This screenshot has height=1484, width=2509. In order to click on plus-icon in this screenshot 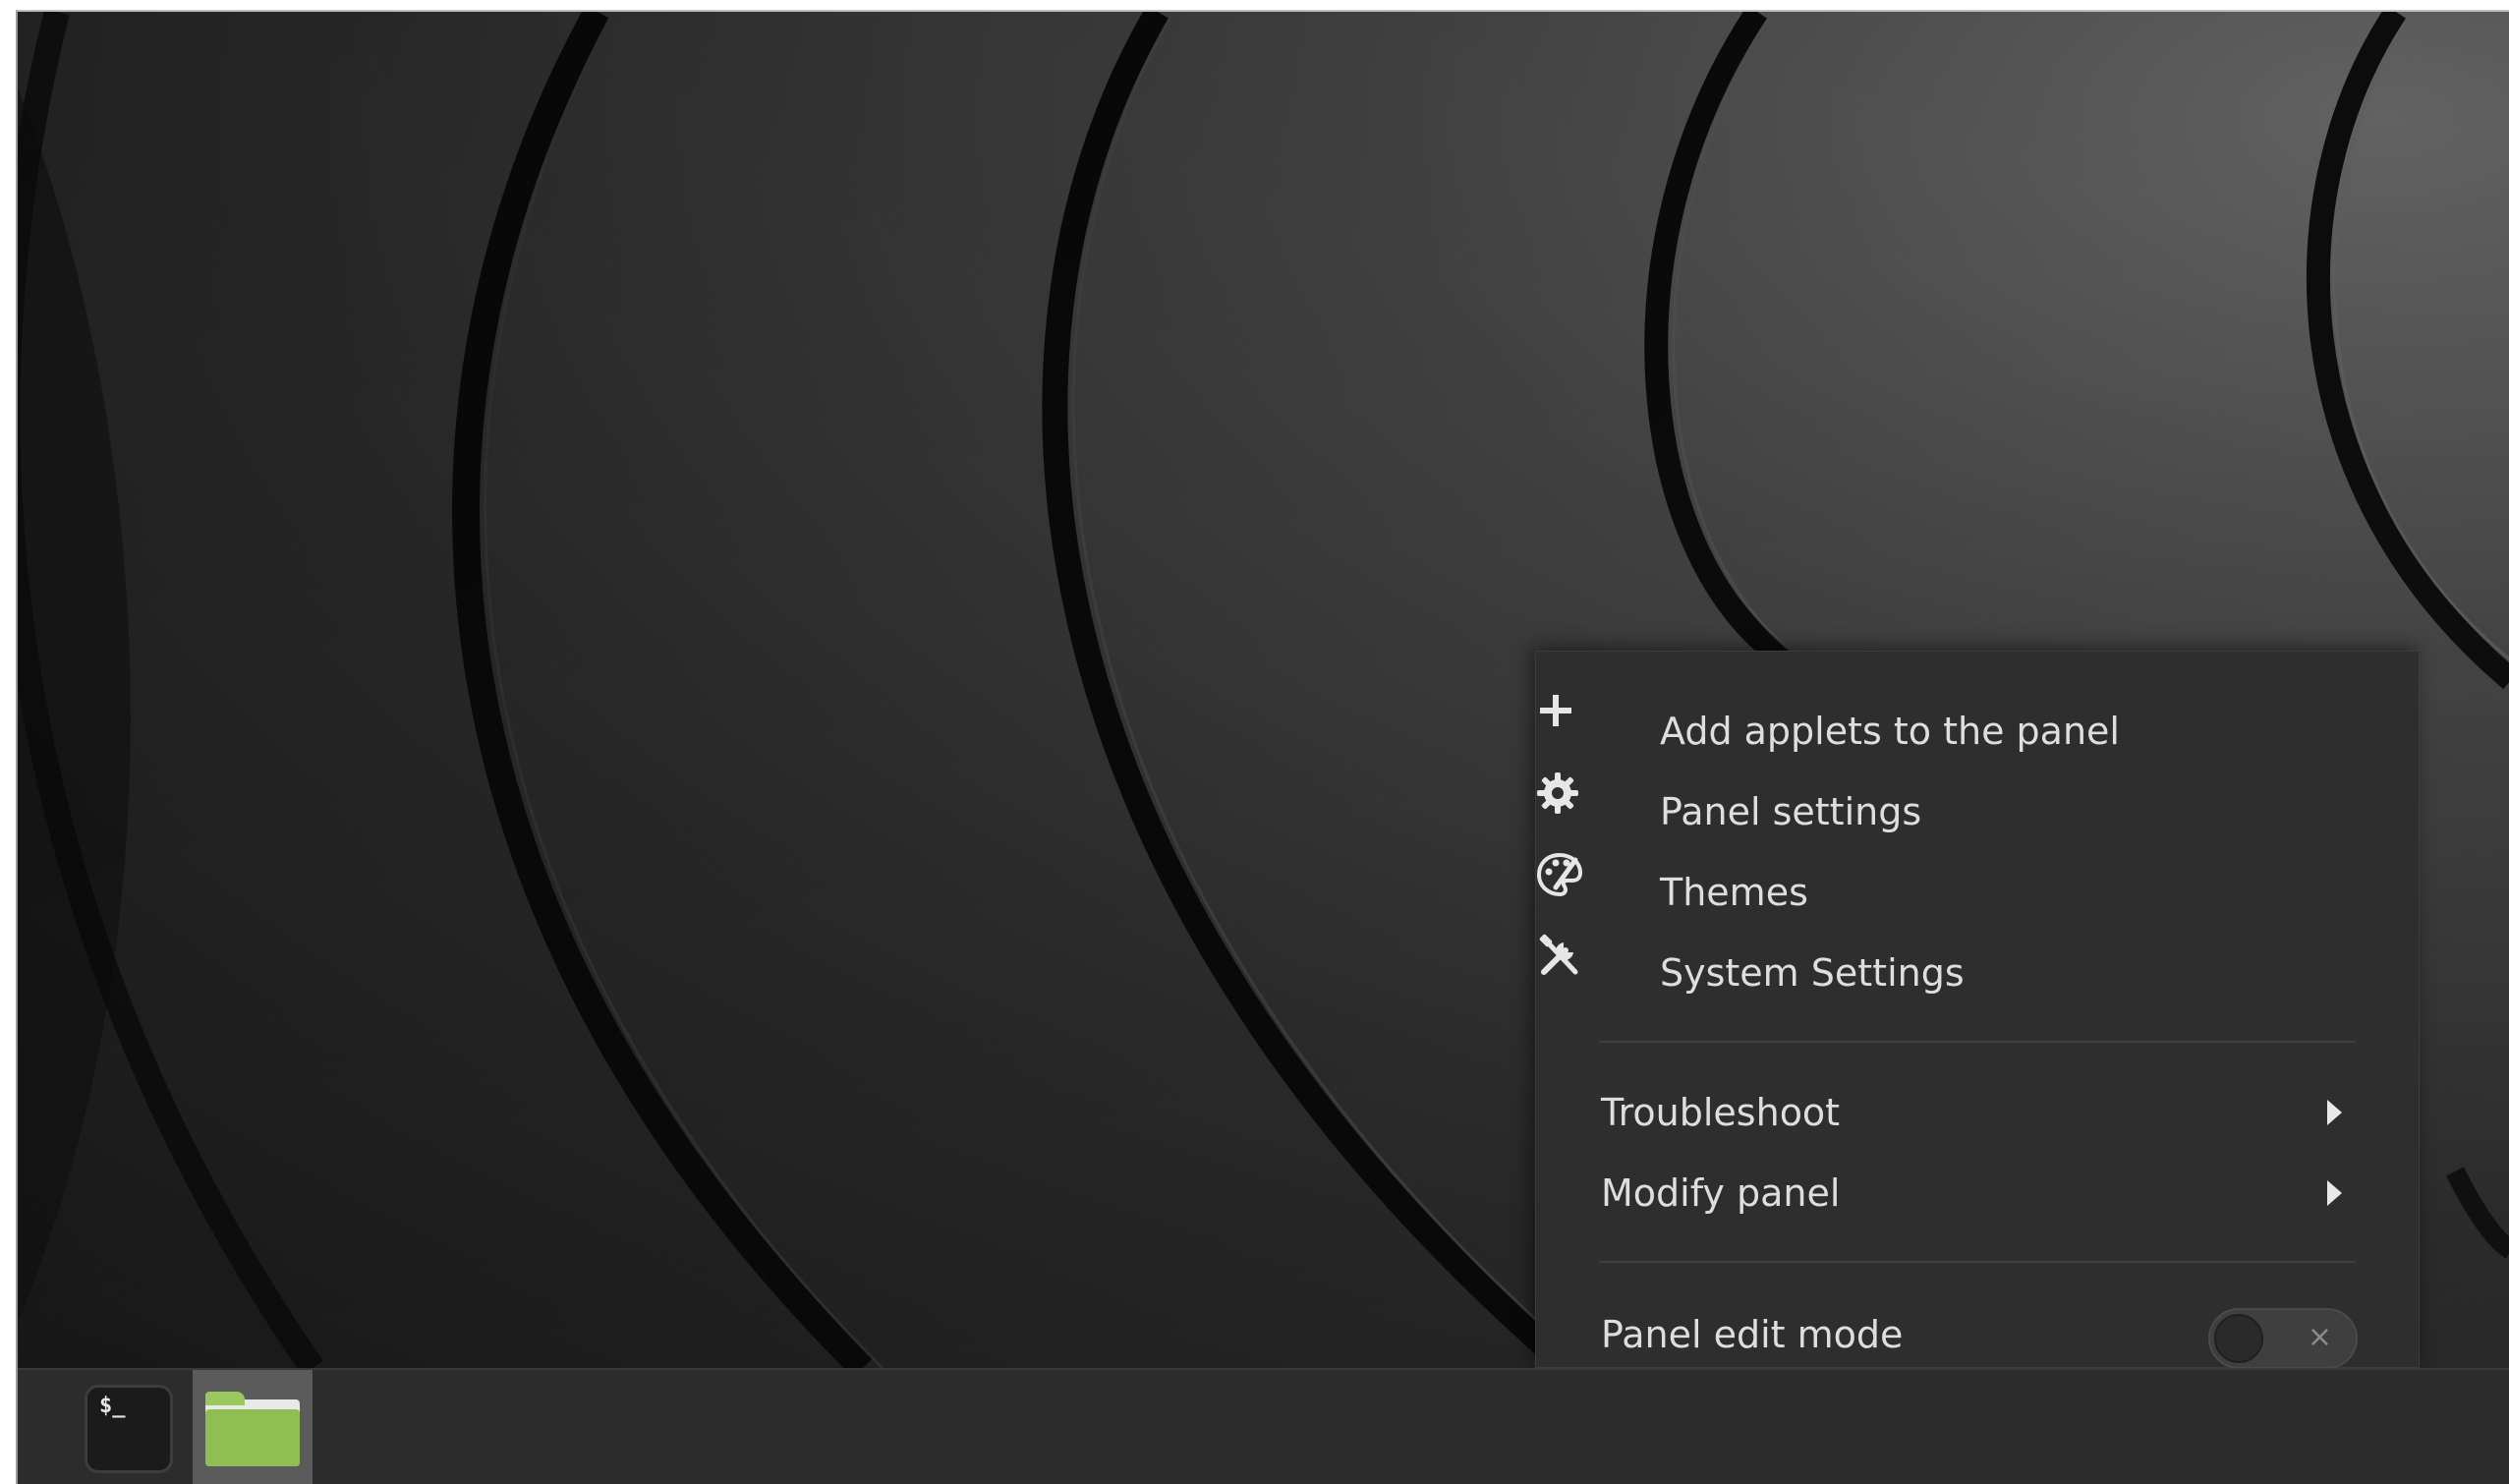, I will do `click(1599, 731)`.